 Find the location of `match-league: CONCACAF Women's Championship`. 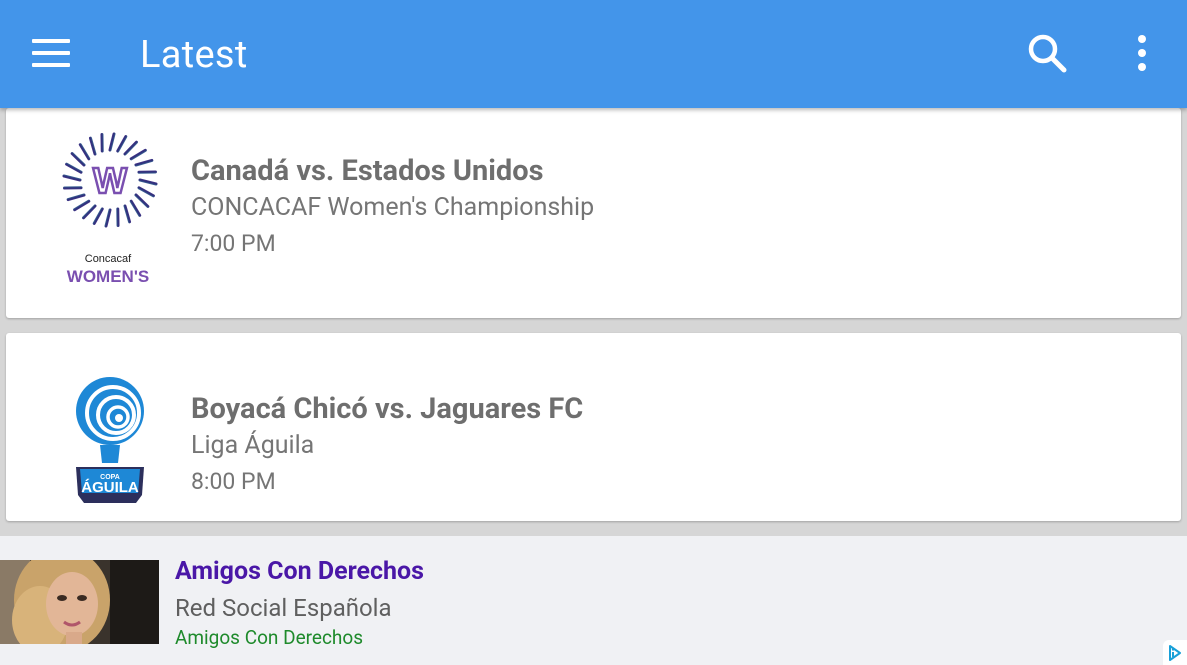

match-league: CONCACAF Women's Championship is located at coordinates (393, 207).